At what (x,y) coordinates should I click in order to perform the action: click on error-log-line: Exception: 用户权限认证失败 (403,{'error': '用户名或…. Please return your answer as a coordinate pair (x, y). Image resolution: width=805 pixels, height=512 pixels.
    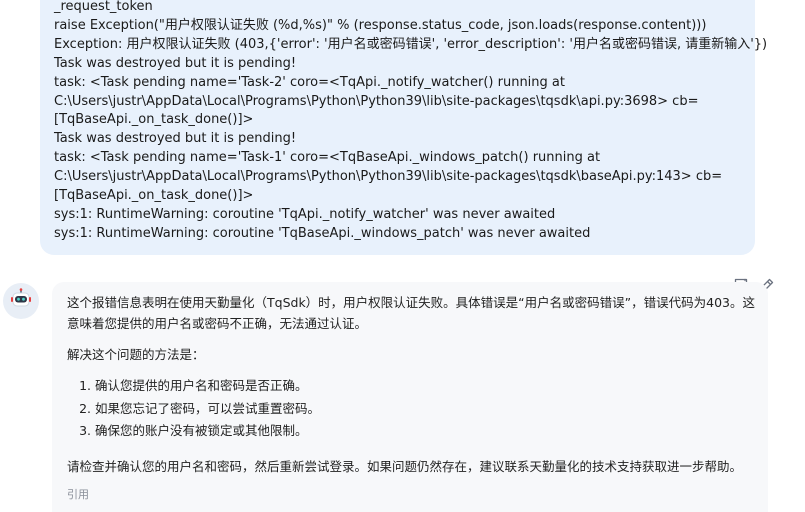
    Looking at the image, I should click on (411, 44).